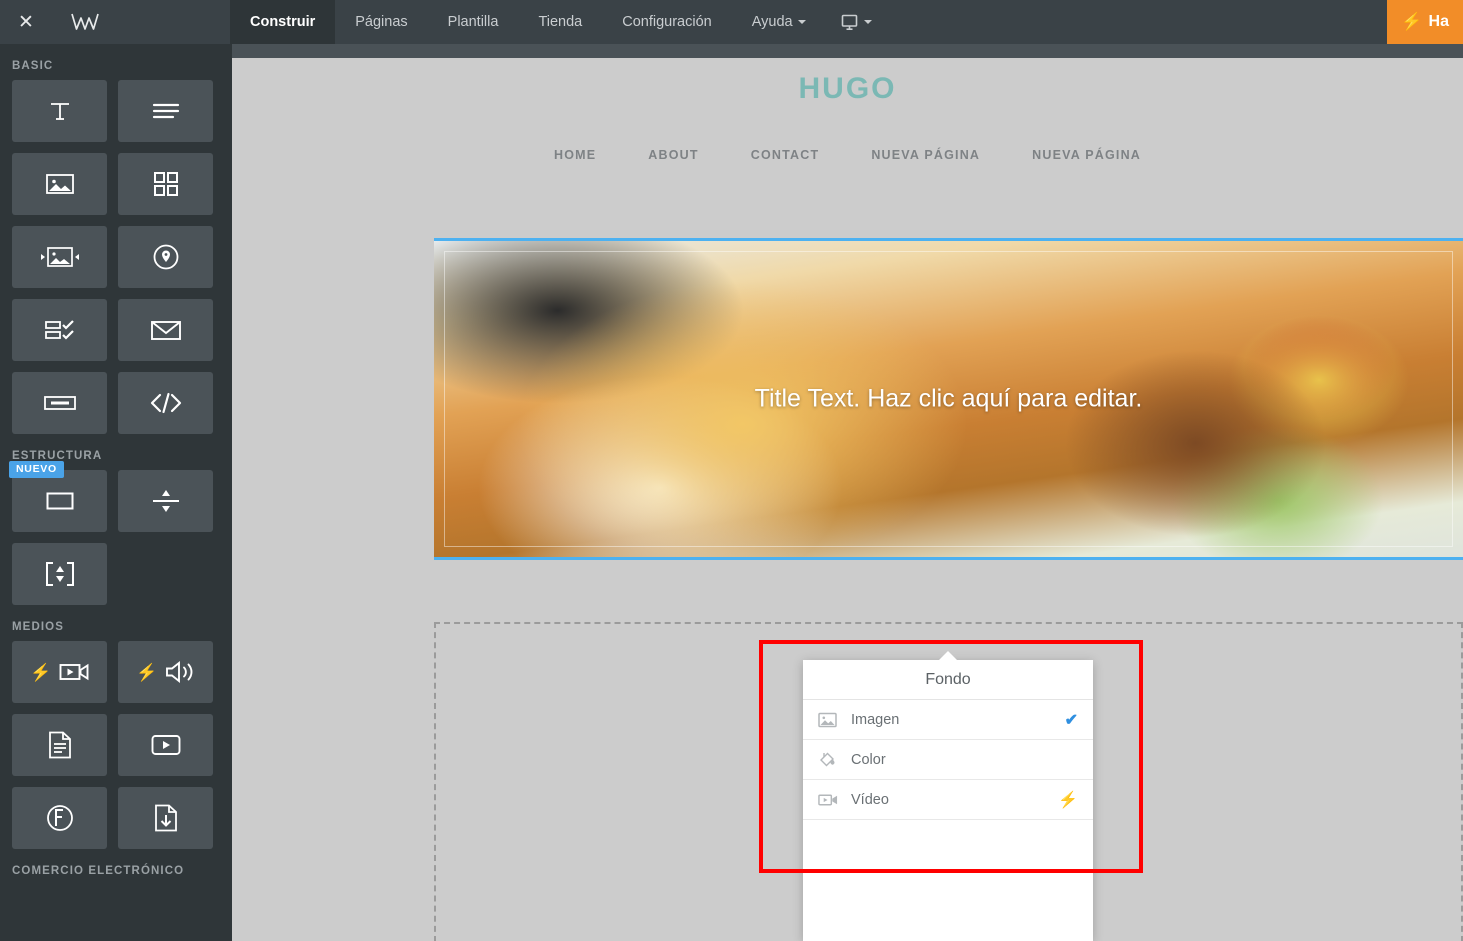  What do you see at coordinates (948, 760) in the screenshot?
I see `fondo-option-color: Color` at bounding box center [948, 760].